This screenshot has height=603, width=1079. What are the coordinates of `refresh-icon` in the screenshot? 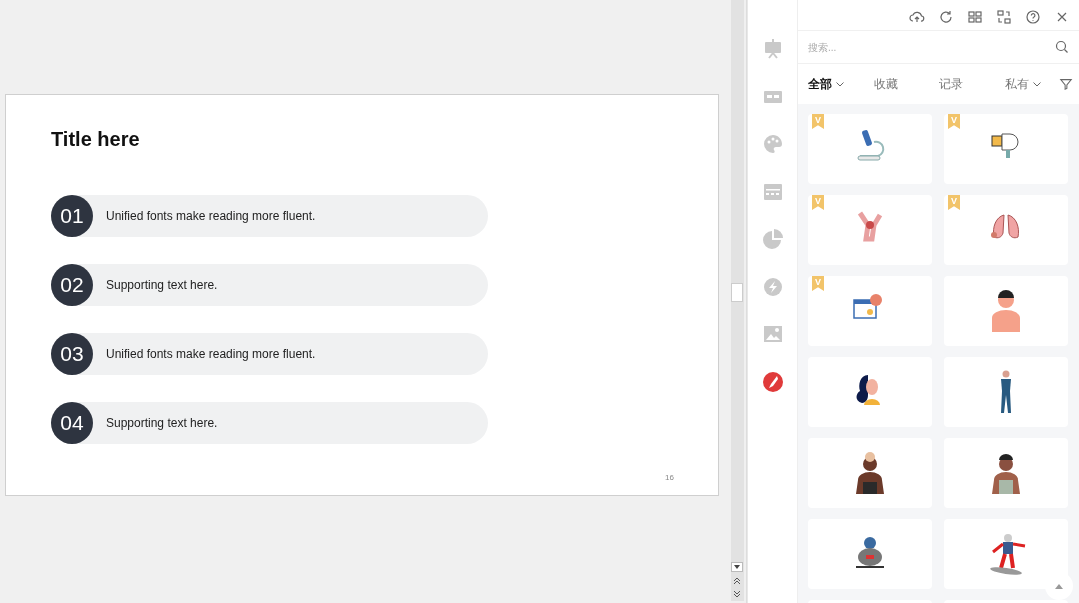 It's located at (946, 17).